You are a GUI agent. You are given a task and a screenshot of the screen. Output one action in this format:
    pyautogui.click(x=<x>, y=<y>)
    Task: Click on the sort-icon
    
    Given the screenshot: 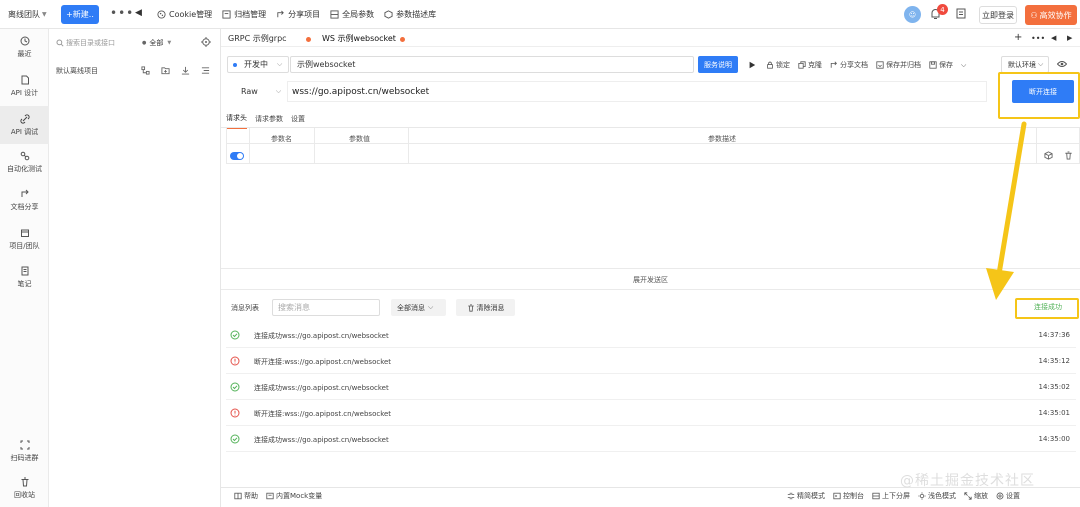 What is the action you would take?
    pyautogui.click(x=205, y=70)
    